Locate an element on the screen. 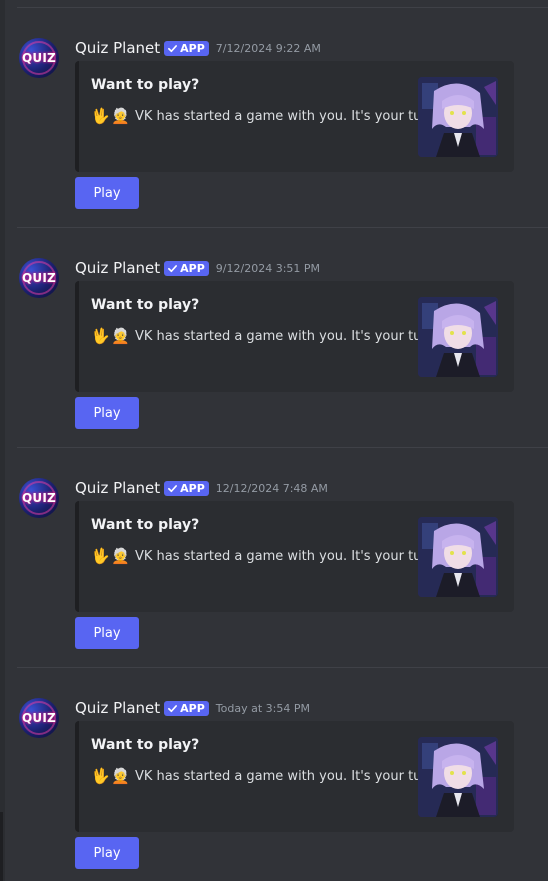 The width and height of the screenshot is (548, 881). message-header: Quiz Planet APP 7/12/2024 9:22 AM is located at coordinates (198, 48).